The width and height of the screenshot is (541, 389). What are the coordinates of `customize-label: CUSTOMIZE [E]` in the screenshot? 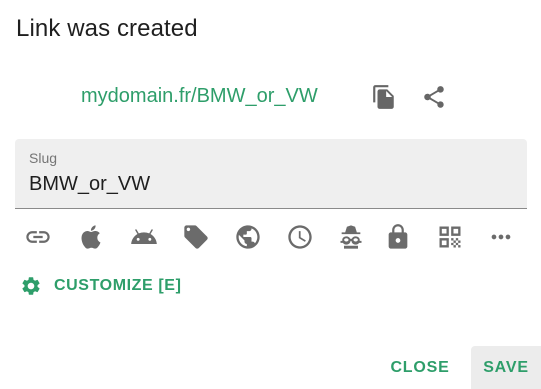 It's located at (118, 285).